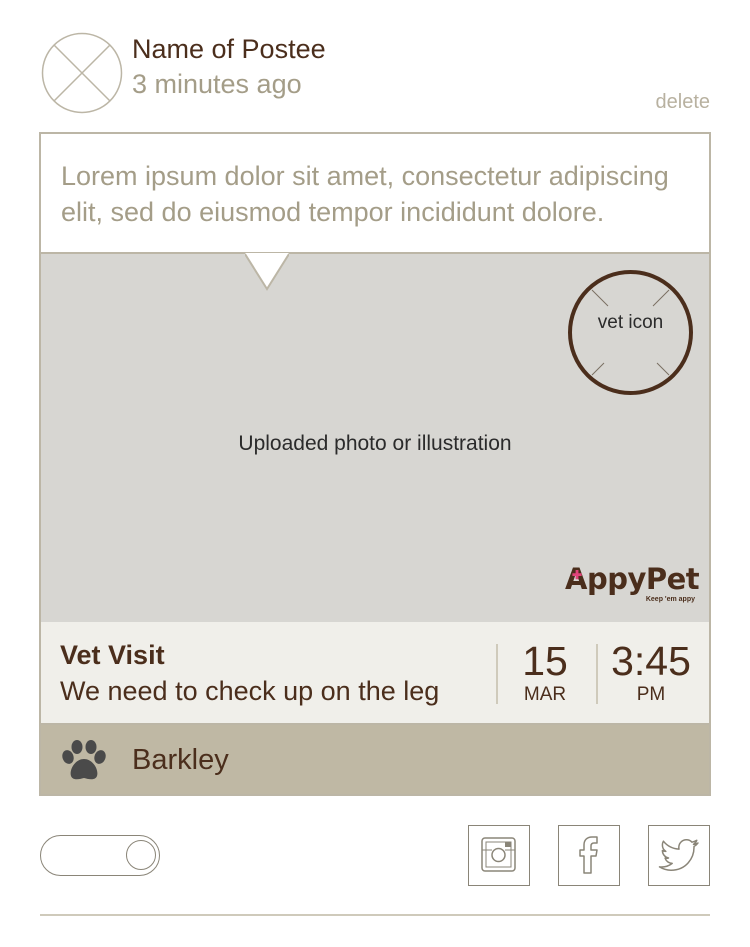  I want to click on twitter-share-button, so click(679, 855).